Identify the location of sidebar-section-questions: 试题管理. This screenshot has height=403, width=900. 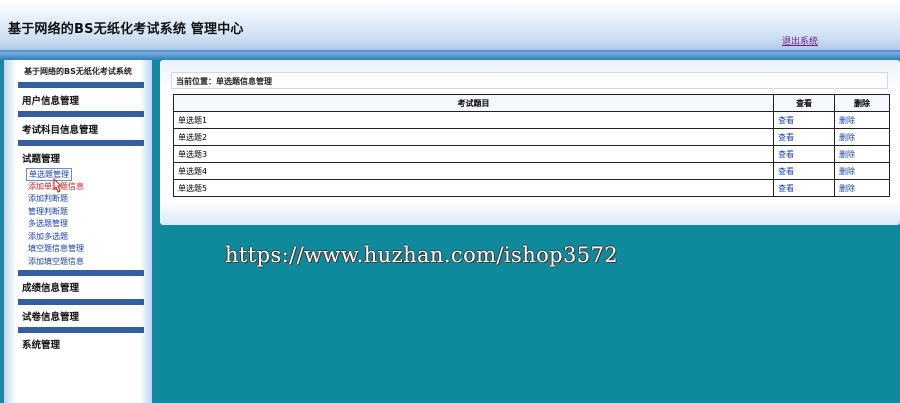
(41, 158).